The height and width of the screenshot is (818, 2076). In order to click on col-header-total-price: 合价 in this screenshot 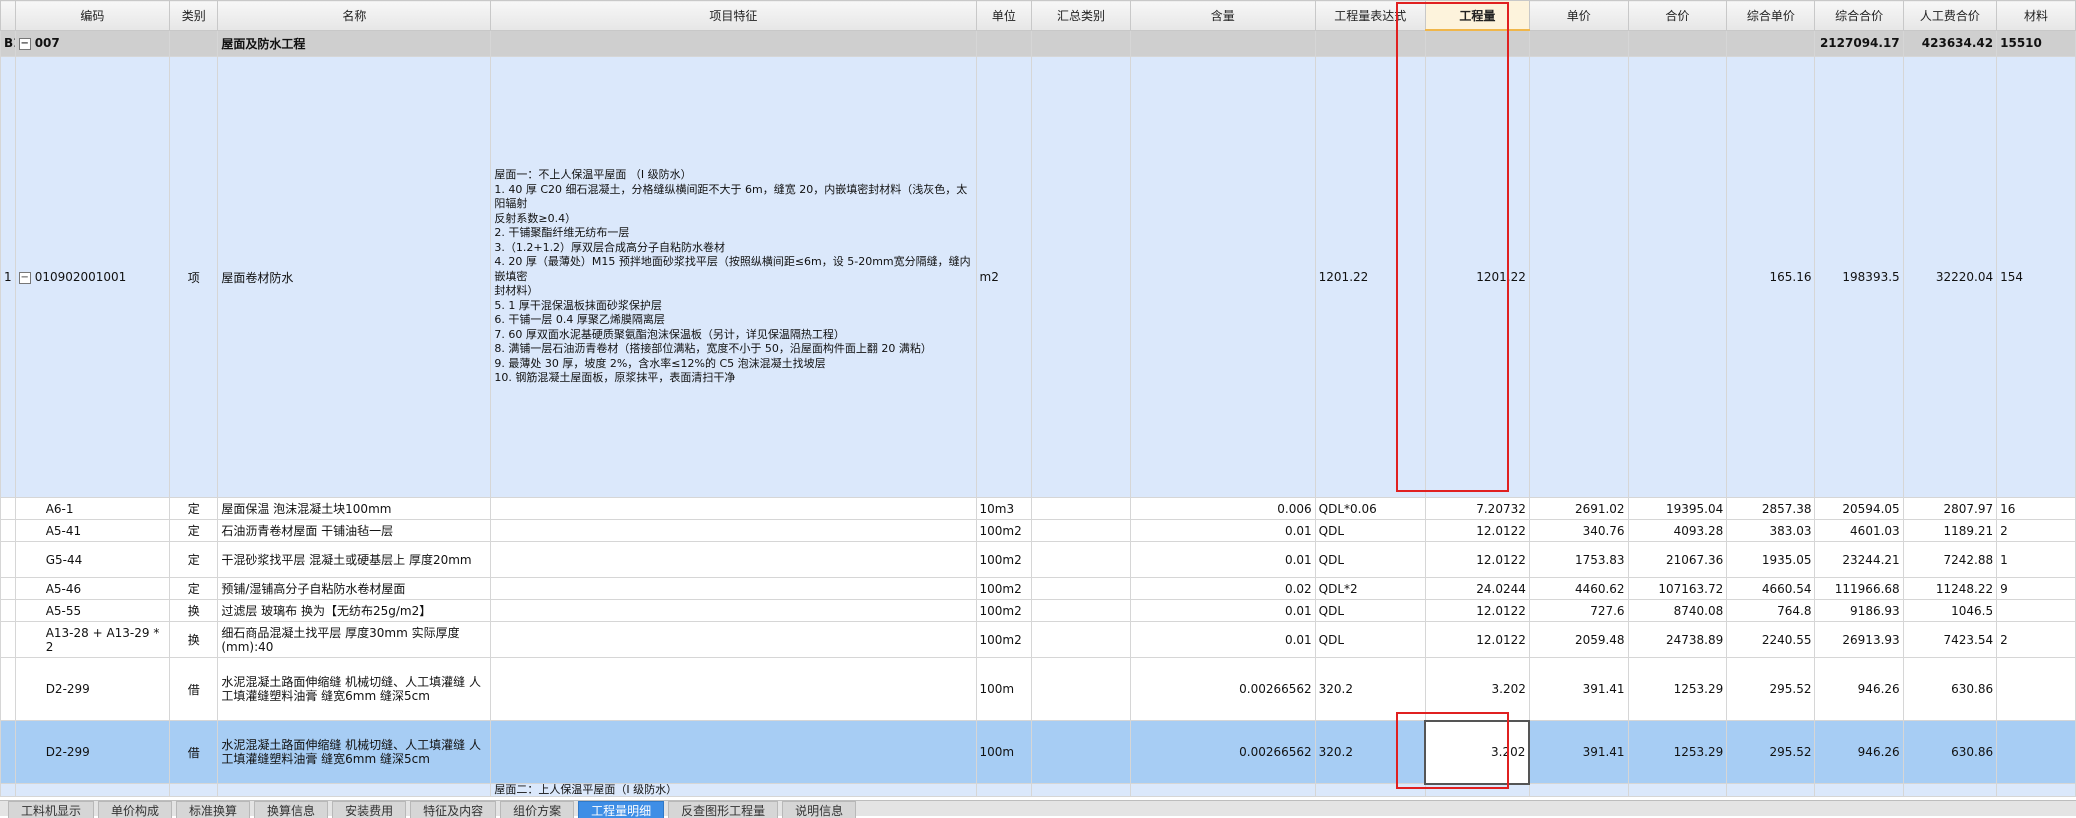, I will do `click(1677, 15)`.